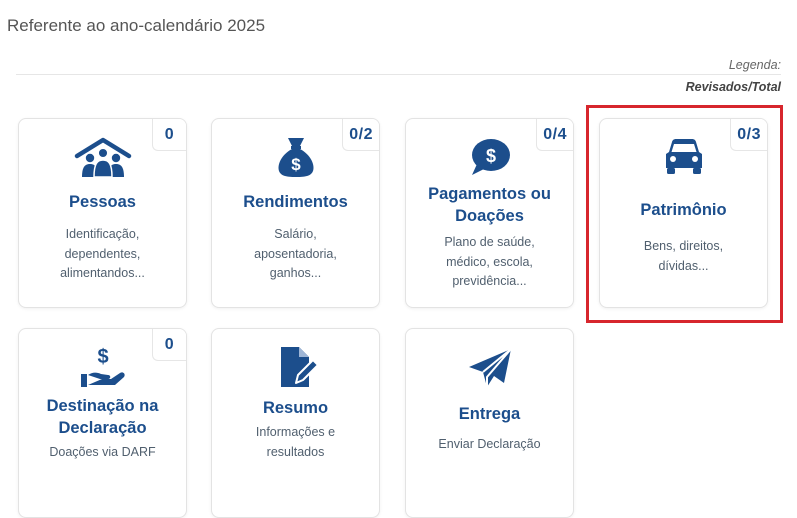  What do you see at coordinates (398, 74) in the screenshot?
I see `legend-divider` at bounding box center [398, 74].